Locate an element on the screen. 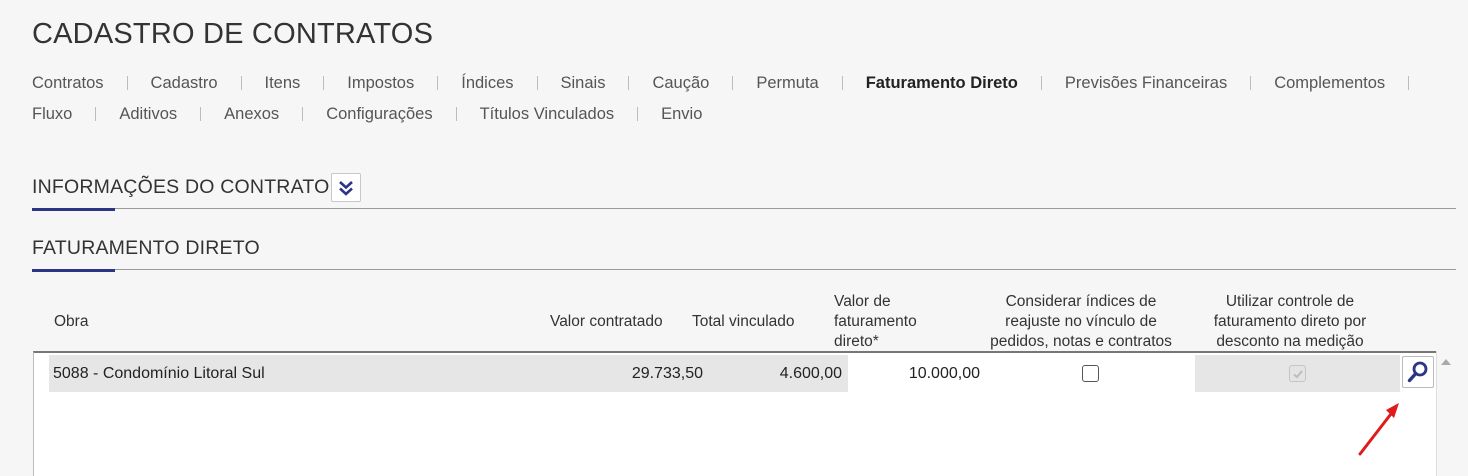 The image size is (1468, 476). tab-cadastro: Cadastro is located at coordinates (184, 83).